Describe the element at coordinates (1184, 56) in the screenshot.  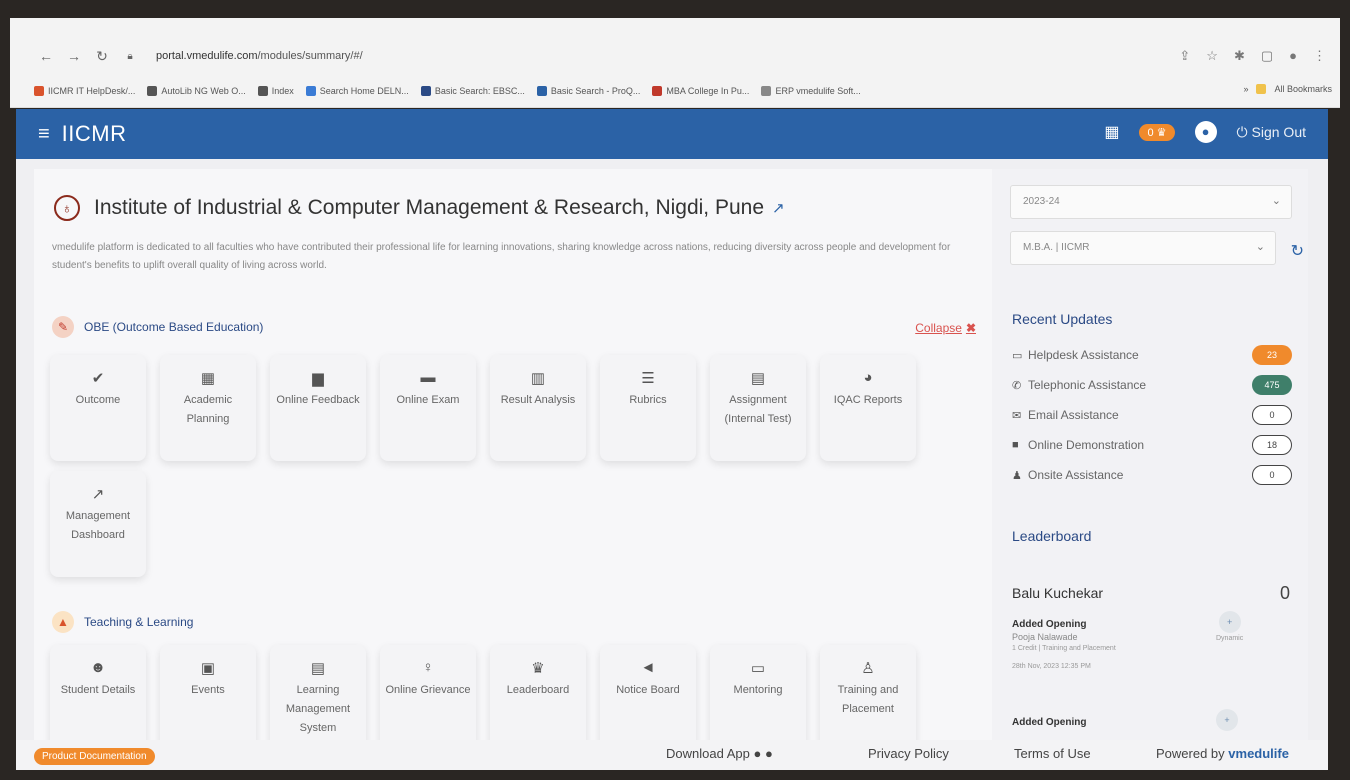
I see `share-icon: ⇪` at that location.